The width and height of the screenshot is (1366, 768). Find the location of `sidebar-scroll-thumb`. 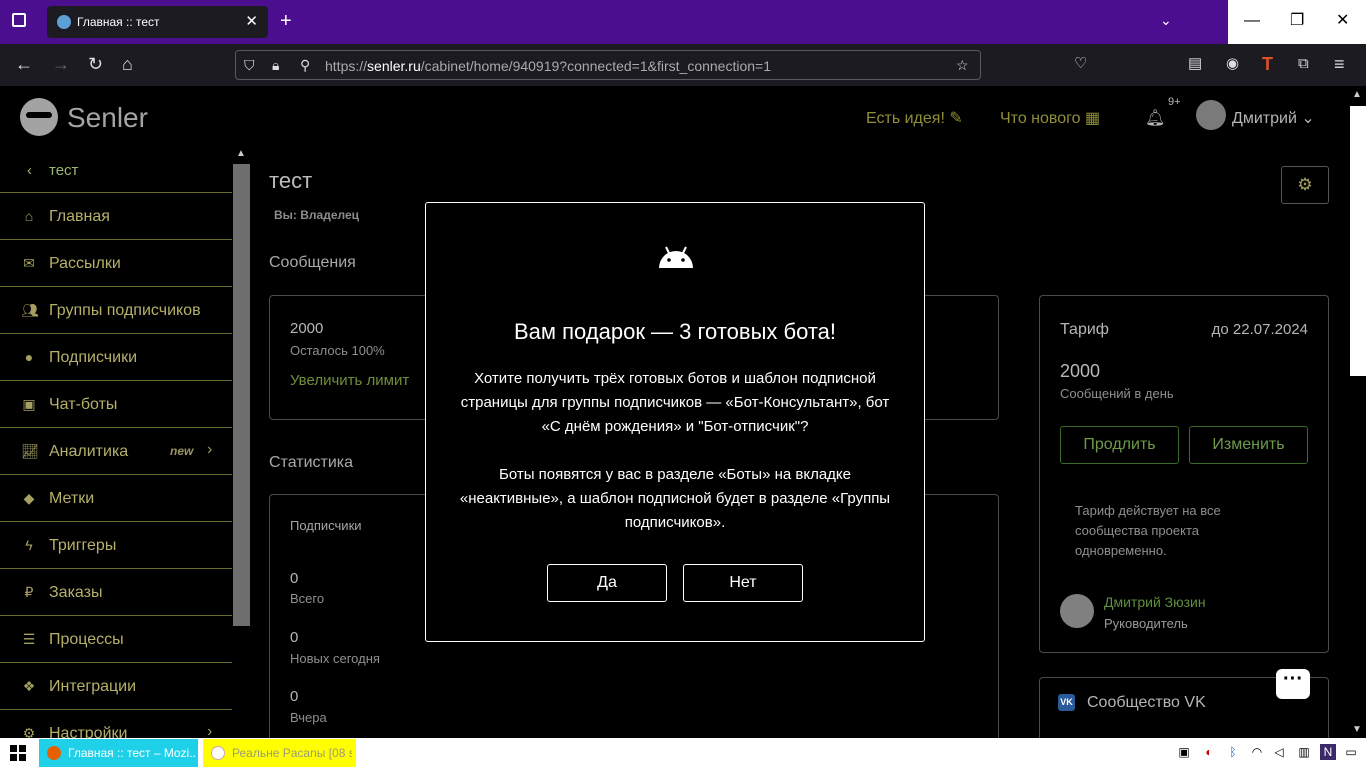

sidebar-scroll-thumb is located at coordinates (241, 395).